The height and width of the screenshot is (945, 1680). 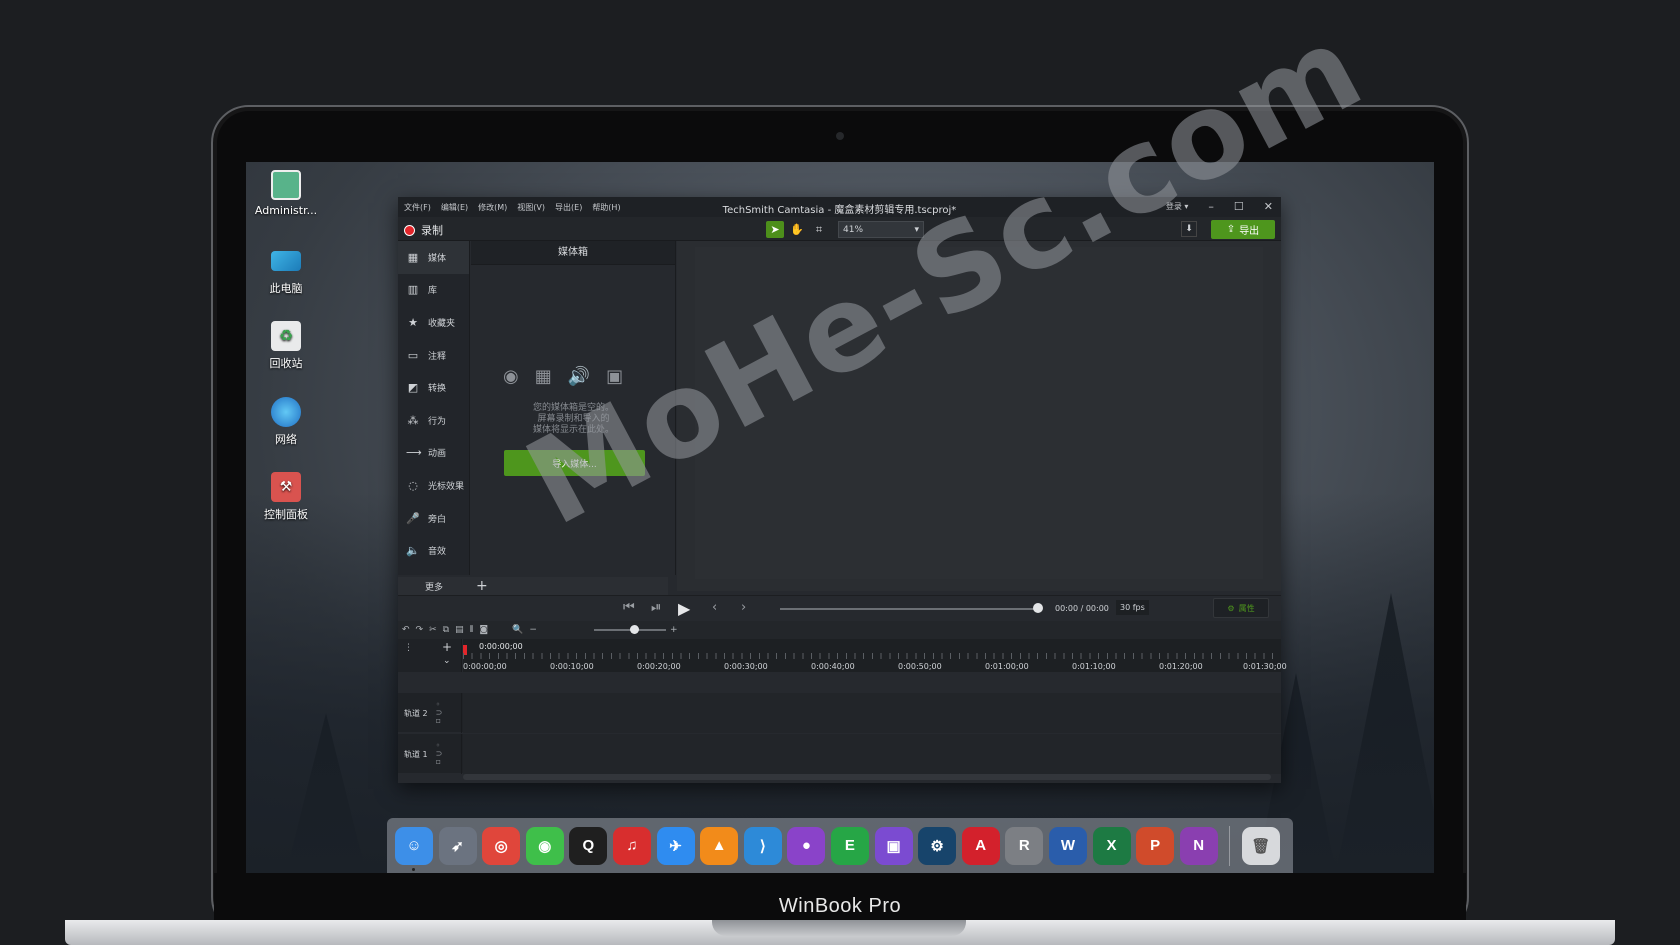 I want to click on redo-icon: ↷, so click(x=420, y=630).